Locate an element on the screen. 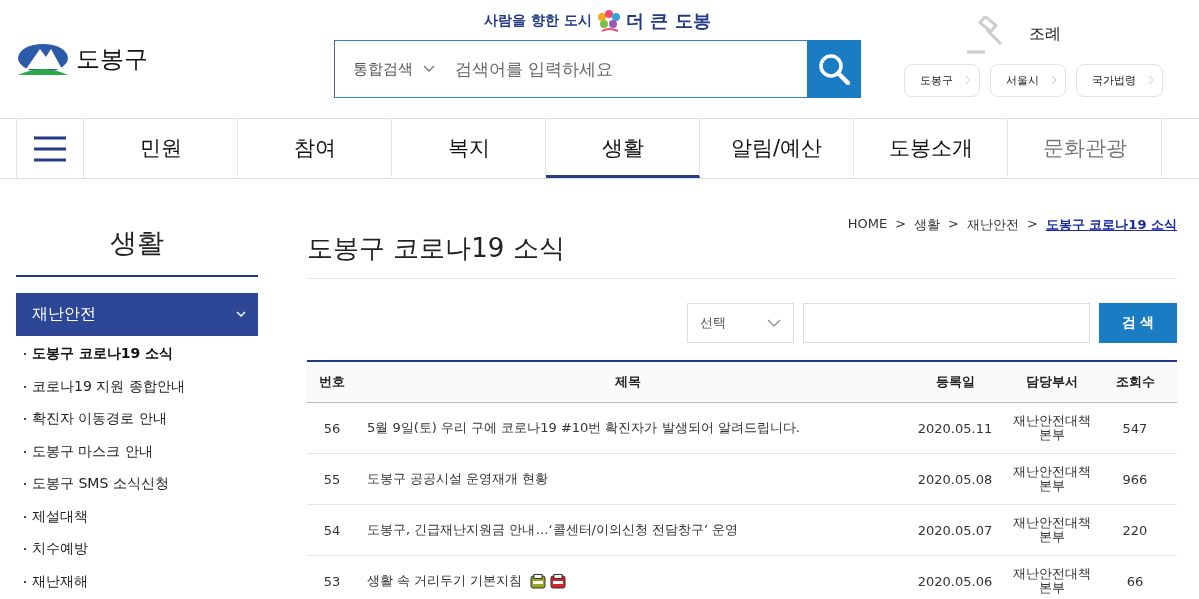  table-cell: 56 is located at coordinates (332, 428).